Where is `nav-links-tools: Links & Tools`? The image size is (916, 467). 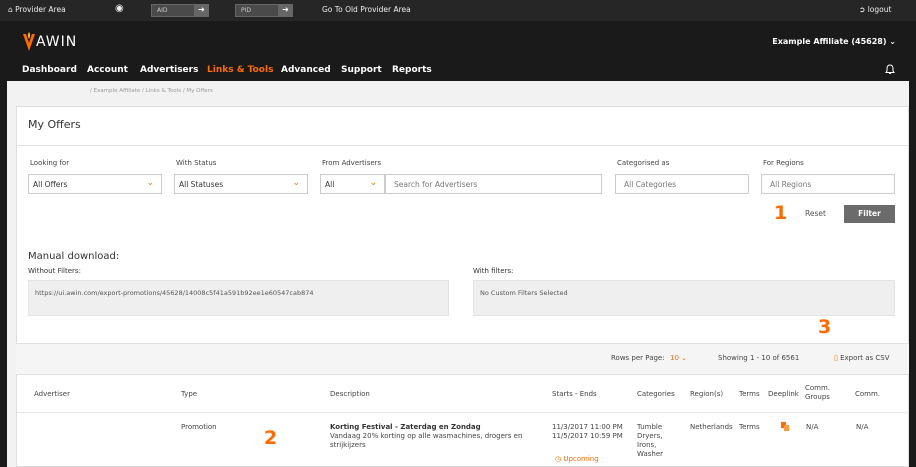 nav-links-tools: Links & Tools is located at coordinates (240, 70).